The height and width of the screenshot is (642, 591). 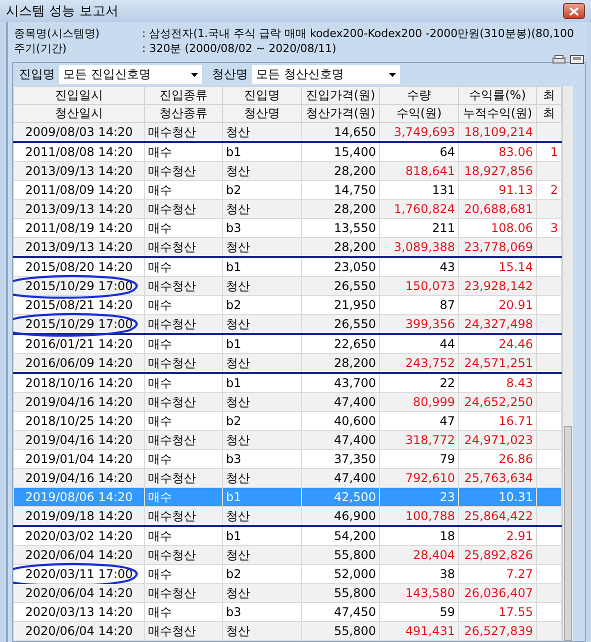 I want to click on column-header: 청산종류, so click(x=183, y=113).